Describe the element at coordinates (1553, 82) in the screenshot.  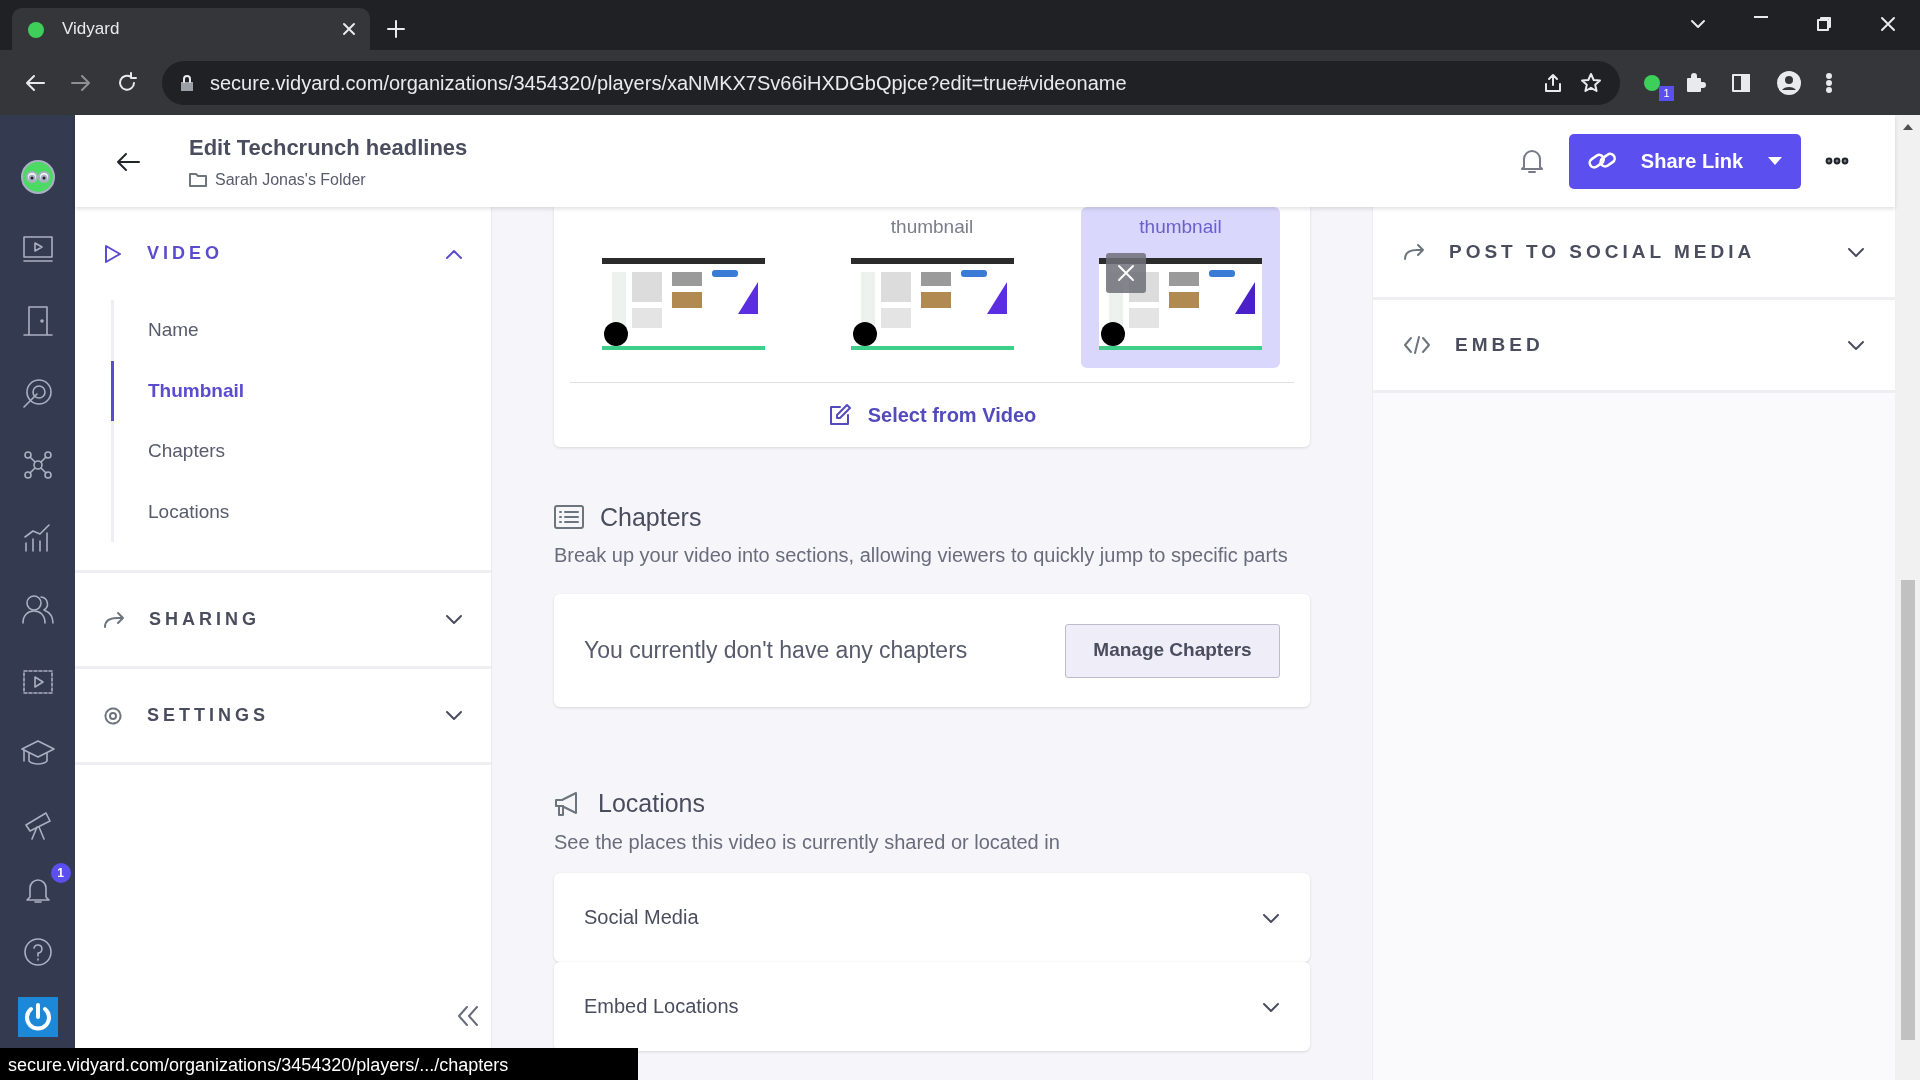
I see `share-icon` at that location.